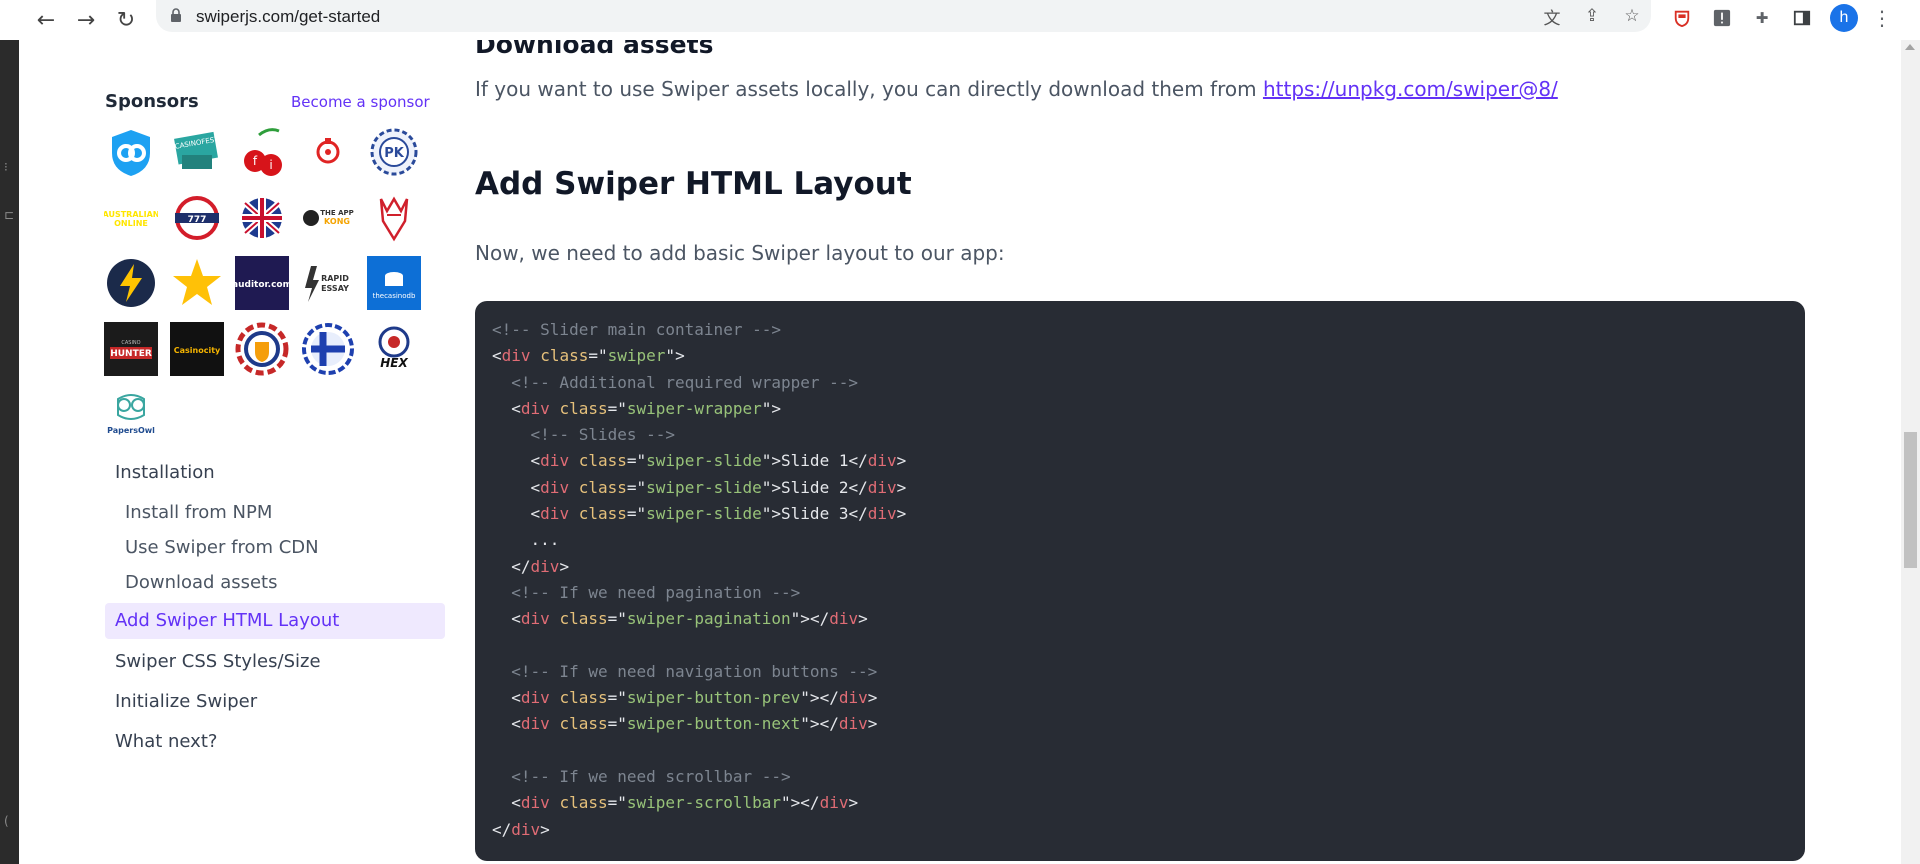 This screenshot has height=864, width=1920. I want to click on shield-logo-image, so click(131, 153).